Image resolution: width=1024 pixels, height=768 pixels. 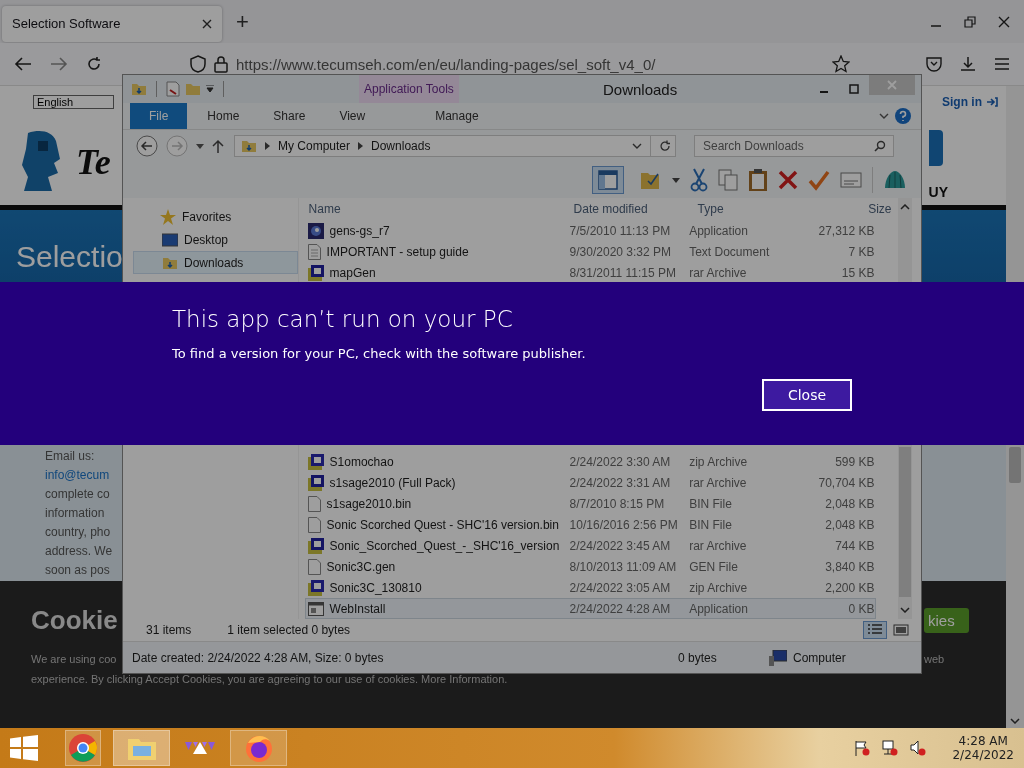 I want to click on file-row: WebInstall 2/24/2022 4:28 AM Application 0 KB, so click(x=590, y=608).